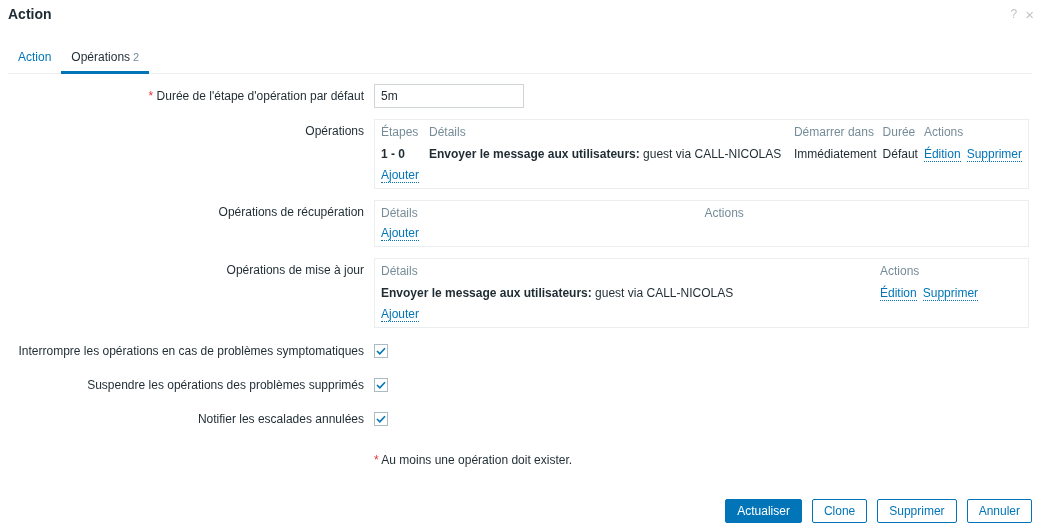 This screenshot has width=1040, height=529. What do you see at coordinates (393, 154) in the screenshot?
I see `table-cell-text: 1 - 0` at bounding box center [393, 154].